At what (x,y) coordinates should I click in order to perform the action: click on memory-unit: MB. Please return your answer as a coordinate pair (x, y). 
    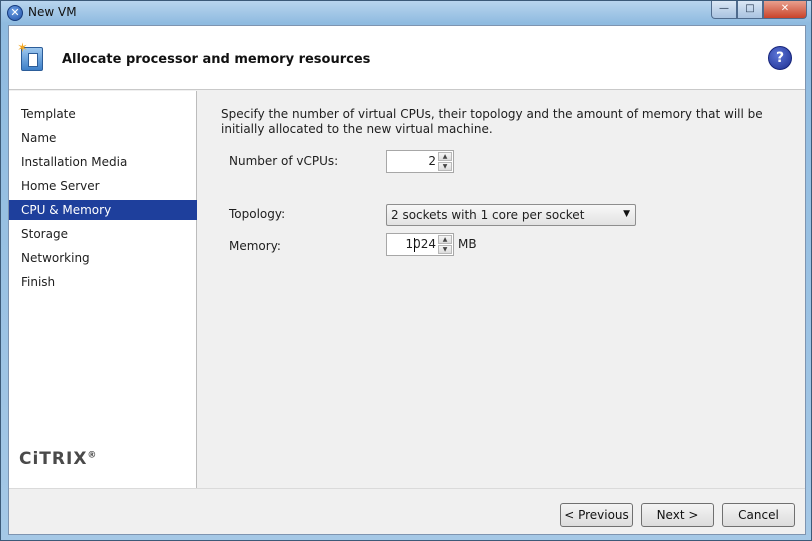
    Looking at the image, I should click on (467, 244).